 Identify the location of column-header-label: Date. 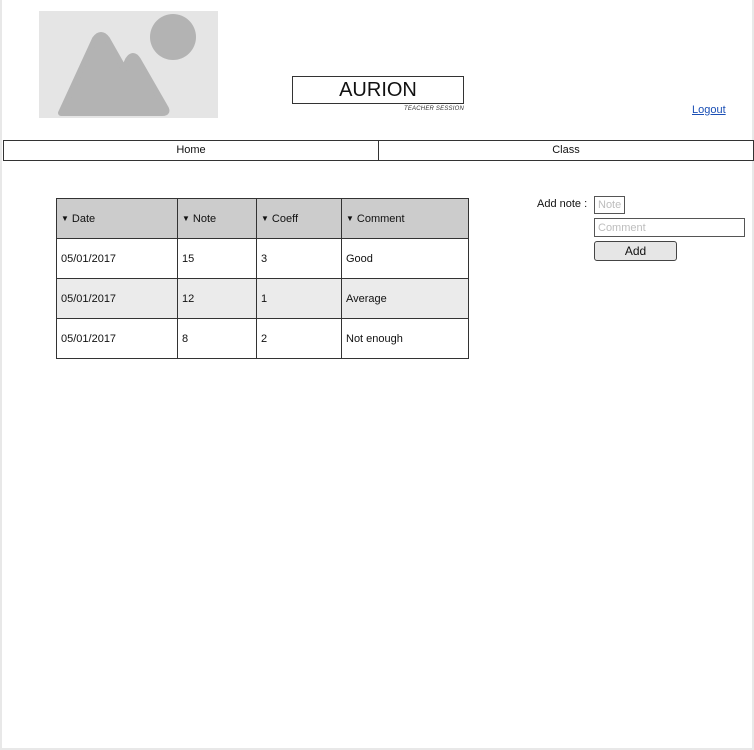
(83, 218).